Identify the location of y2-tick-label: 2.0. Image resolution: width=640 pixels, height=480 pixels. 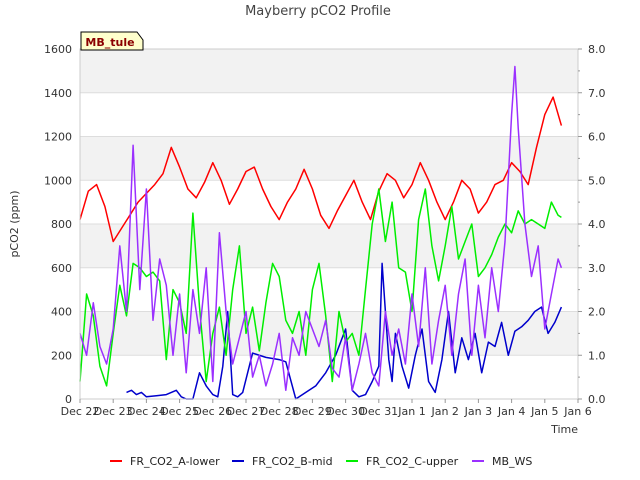
(597, 312).